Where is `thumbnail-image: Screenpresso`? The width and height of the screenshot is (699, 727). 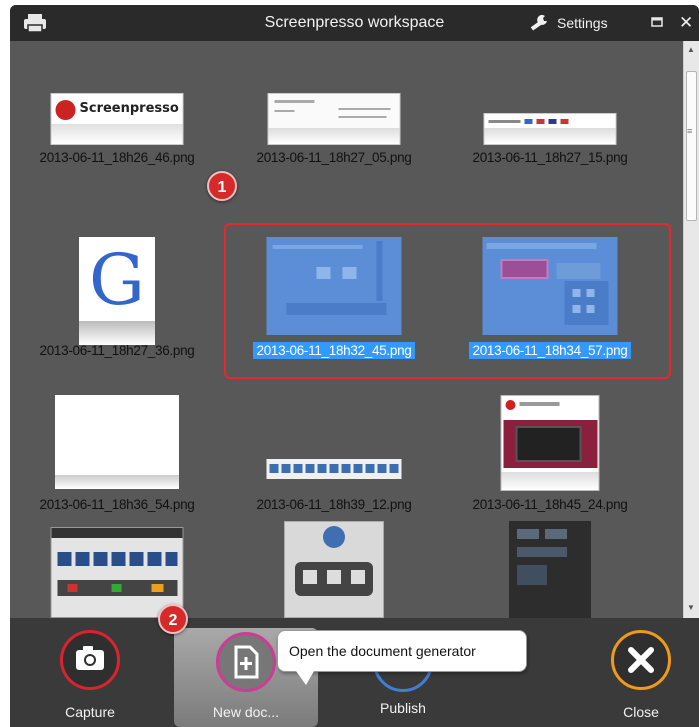 thumbnail-image: Screenpresso is located at coordinates (117, 119).